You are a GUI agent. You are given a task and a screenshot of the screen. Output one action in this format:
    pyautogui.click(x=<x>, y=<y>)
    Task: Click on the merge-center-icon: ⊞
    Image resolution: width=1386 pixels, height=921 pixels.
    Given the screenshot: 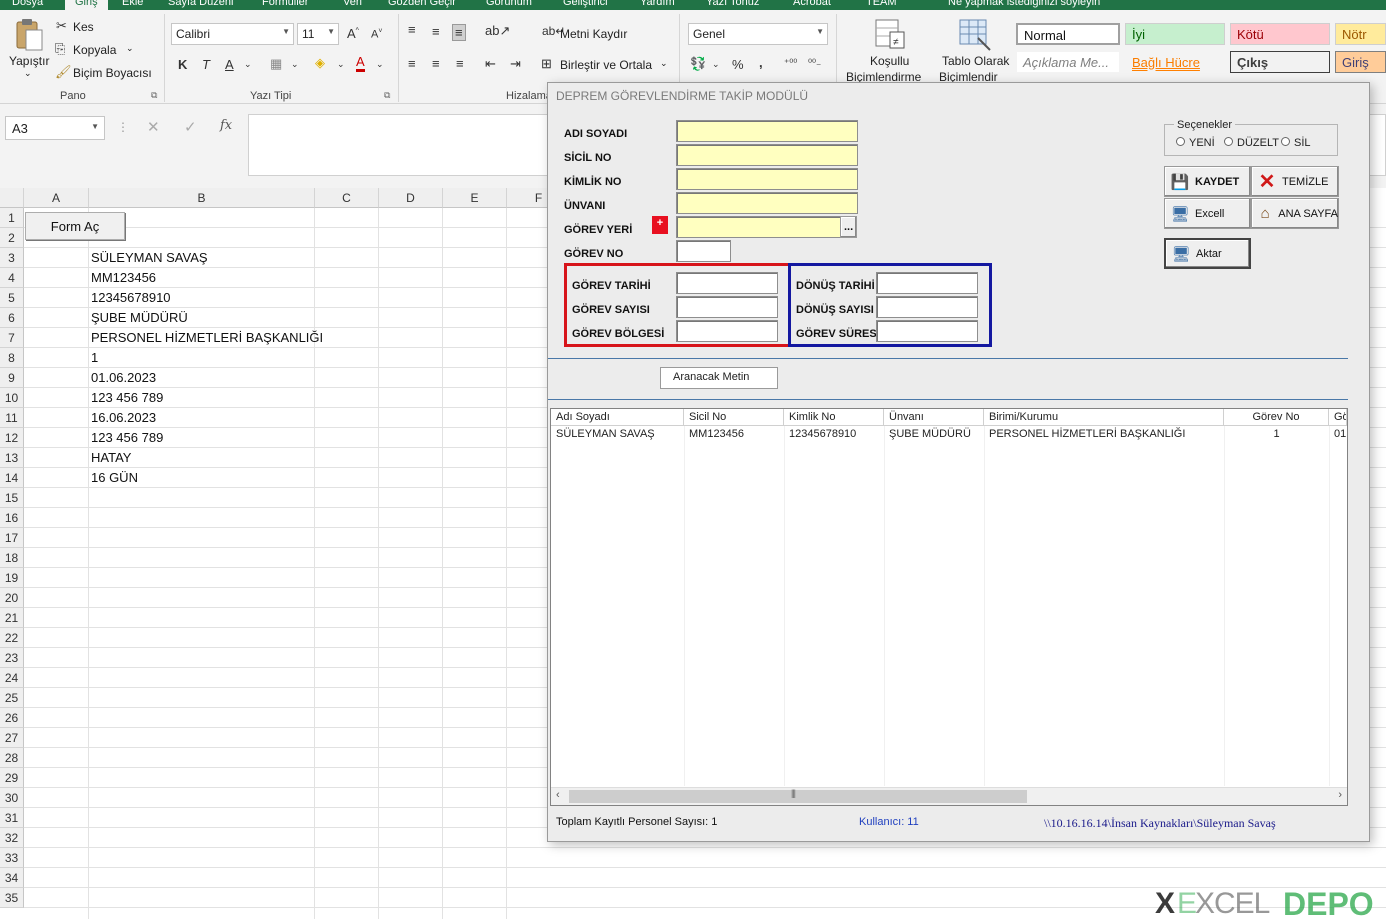 What is the action you would take?
    pyautogui.click(x=546, y=64)
    